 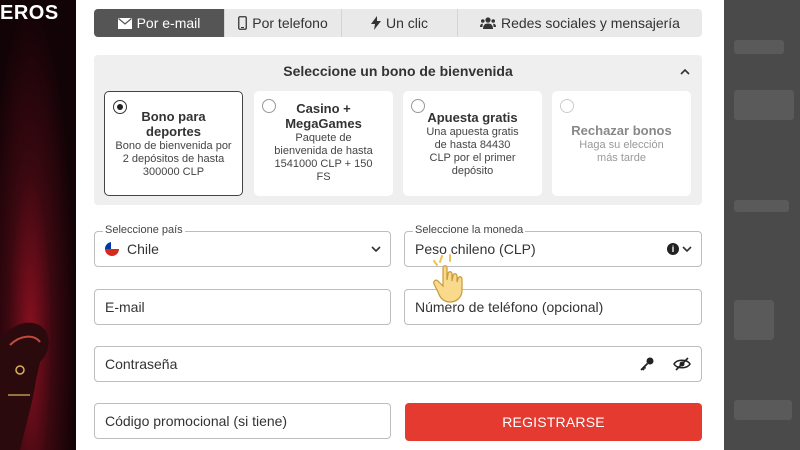 I want to click on tab-phone: Por telefono, so click(x=283, y=23).